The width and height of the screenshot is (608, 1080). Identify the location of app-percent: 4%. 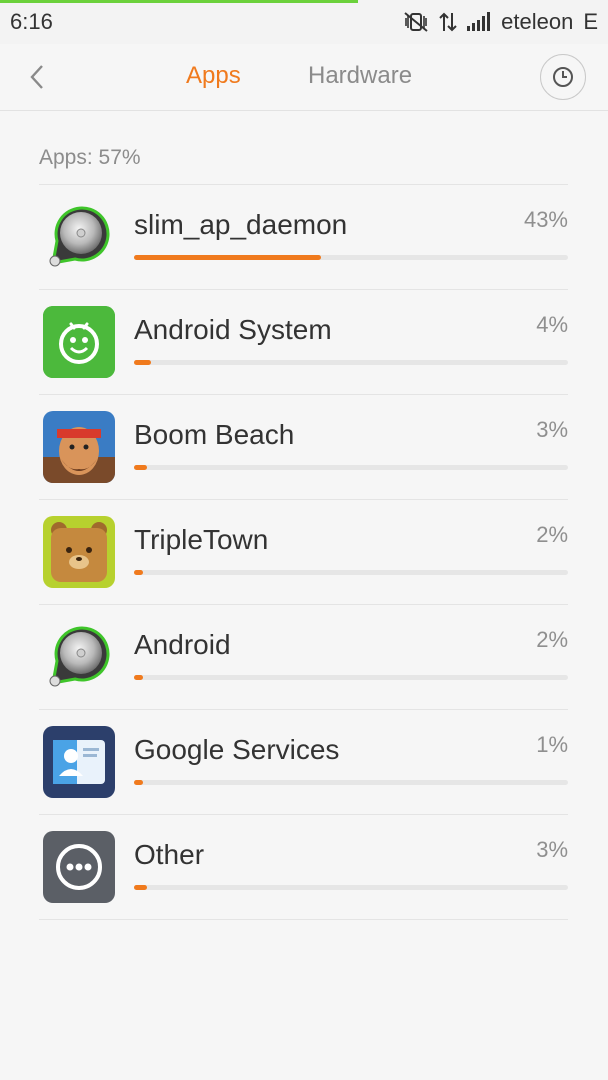
(552, 324).